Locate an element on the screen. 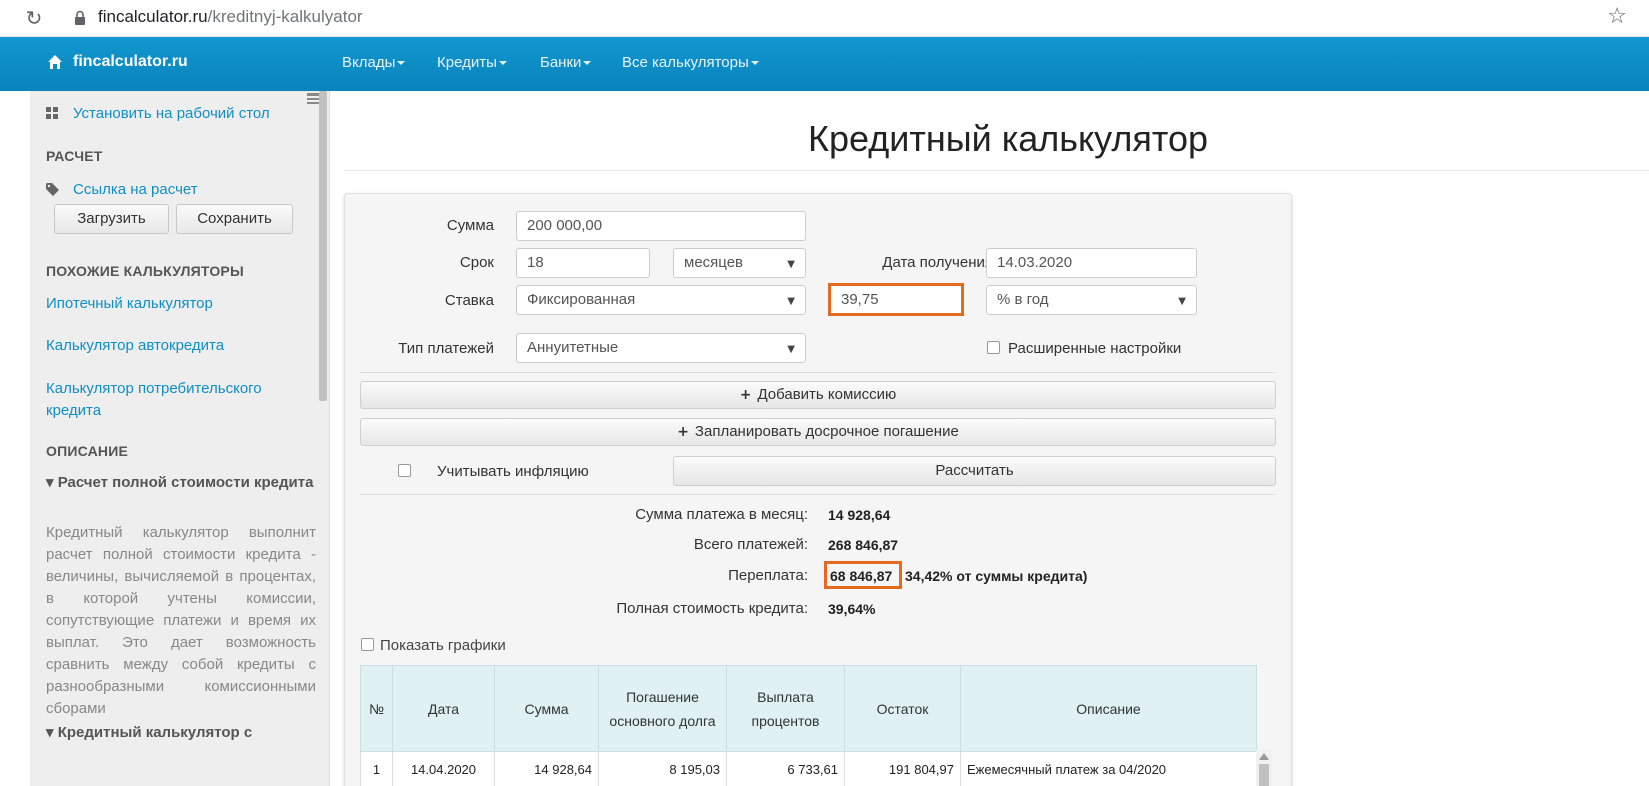 The width and height of the screenshot is (1649, 786). term-label: Срок is located at coordinates (476, 262).